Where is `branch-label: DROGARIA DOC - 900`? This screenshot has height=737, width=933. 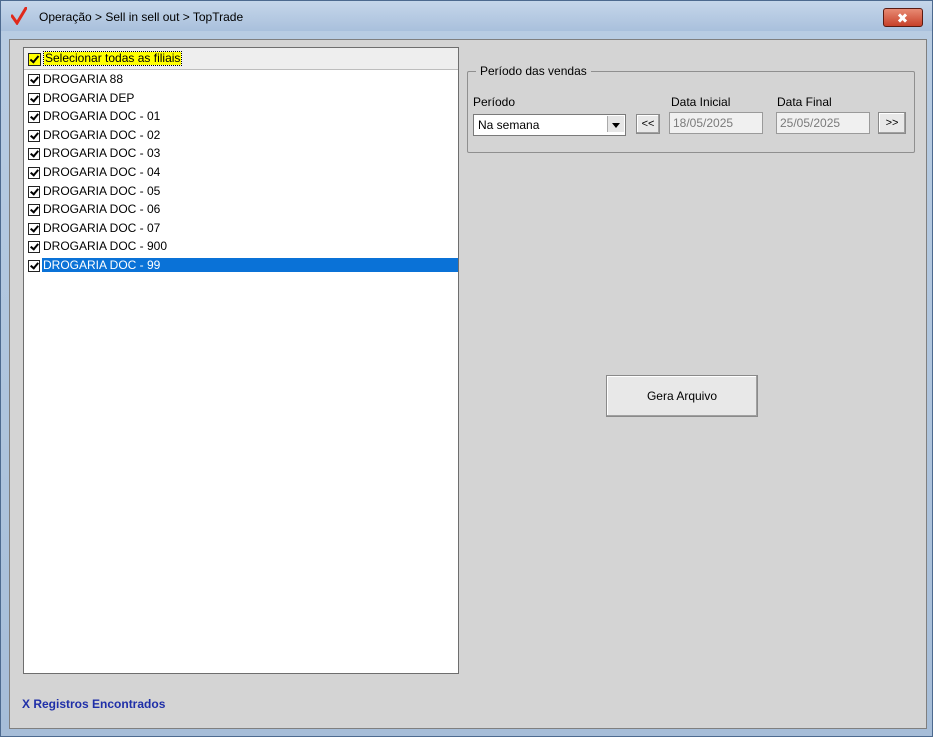 branch-label: DROGARIA DOC - 900 is located at coordinates (105, 246).